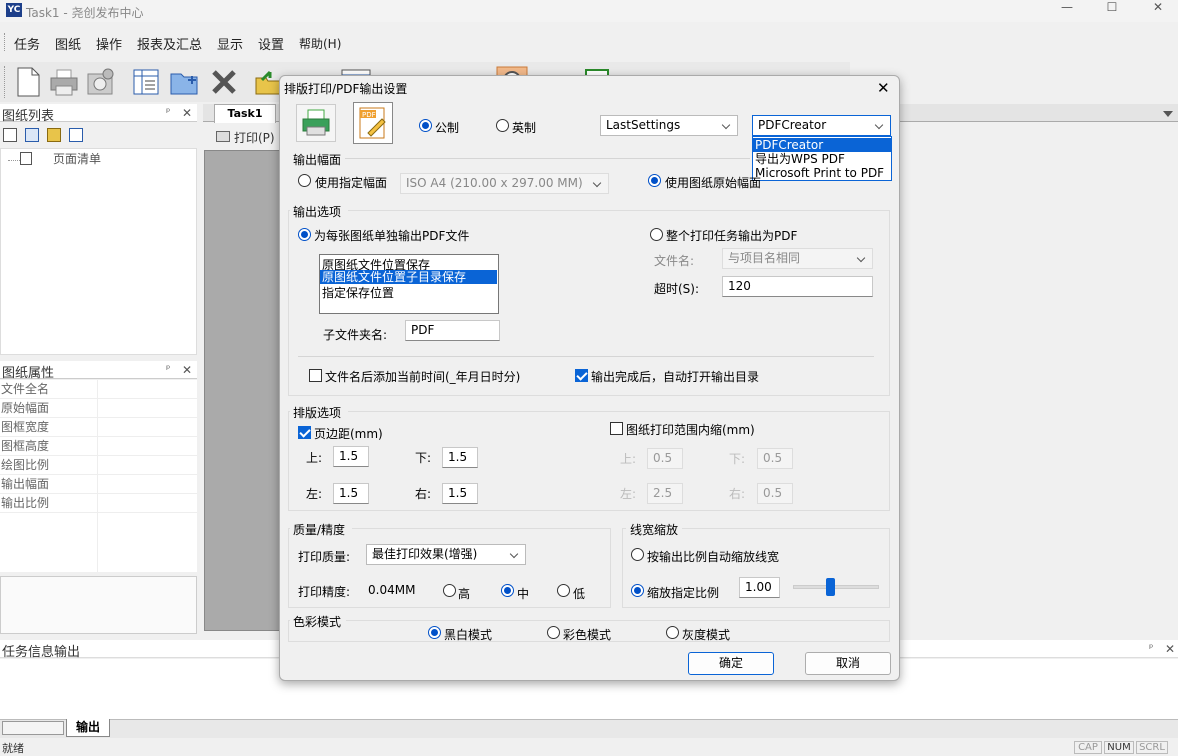 This screenshot has height=756, width=1178. I want to click on save-option-specified: 指定保存位置, so click(358, 292).